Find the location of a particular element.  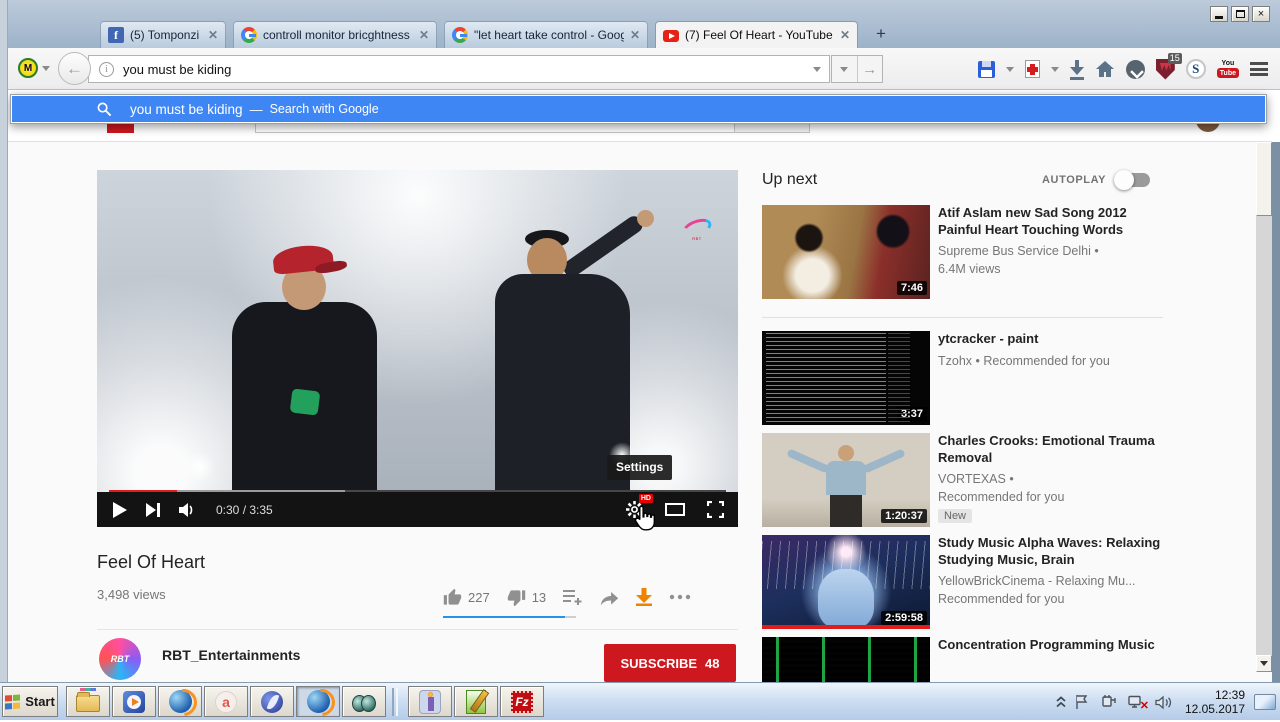

like-button: 227 is located at coordinates (466, 597).